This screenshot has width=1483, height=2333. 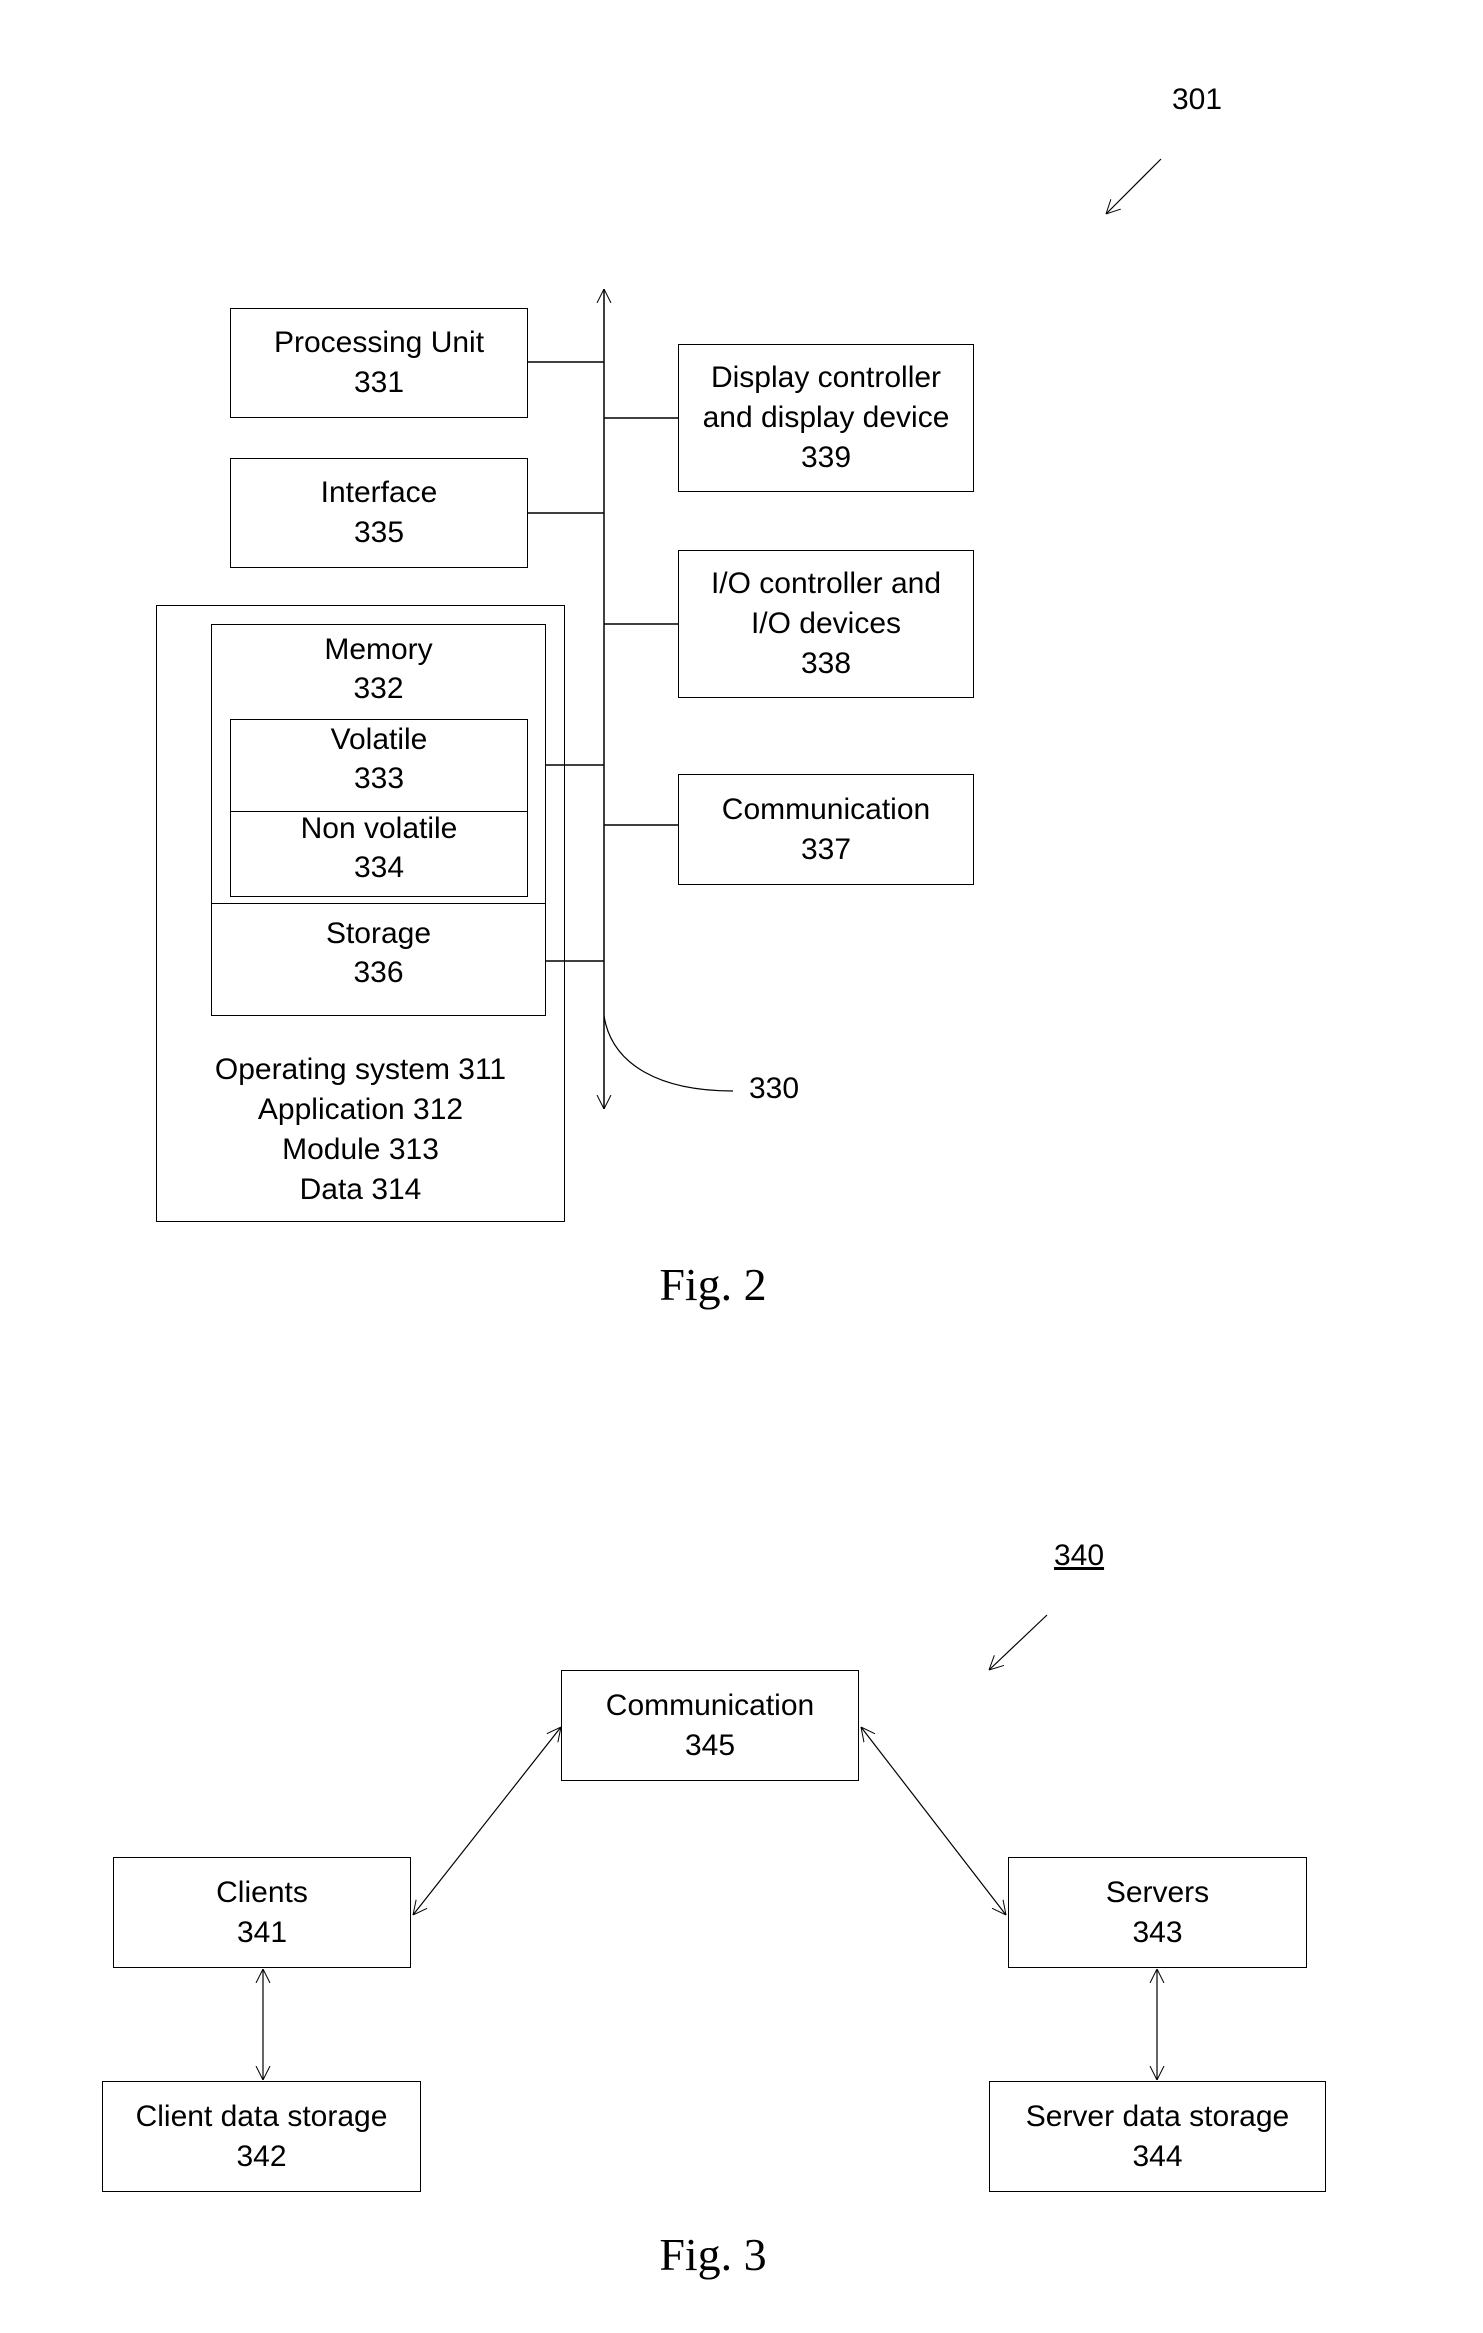 I want to click on software-item: Data 314, so click(x=360, y=1189).